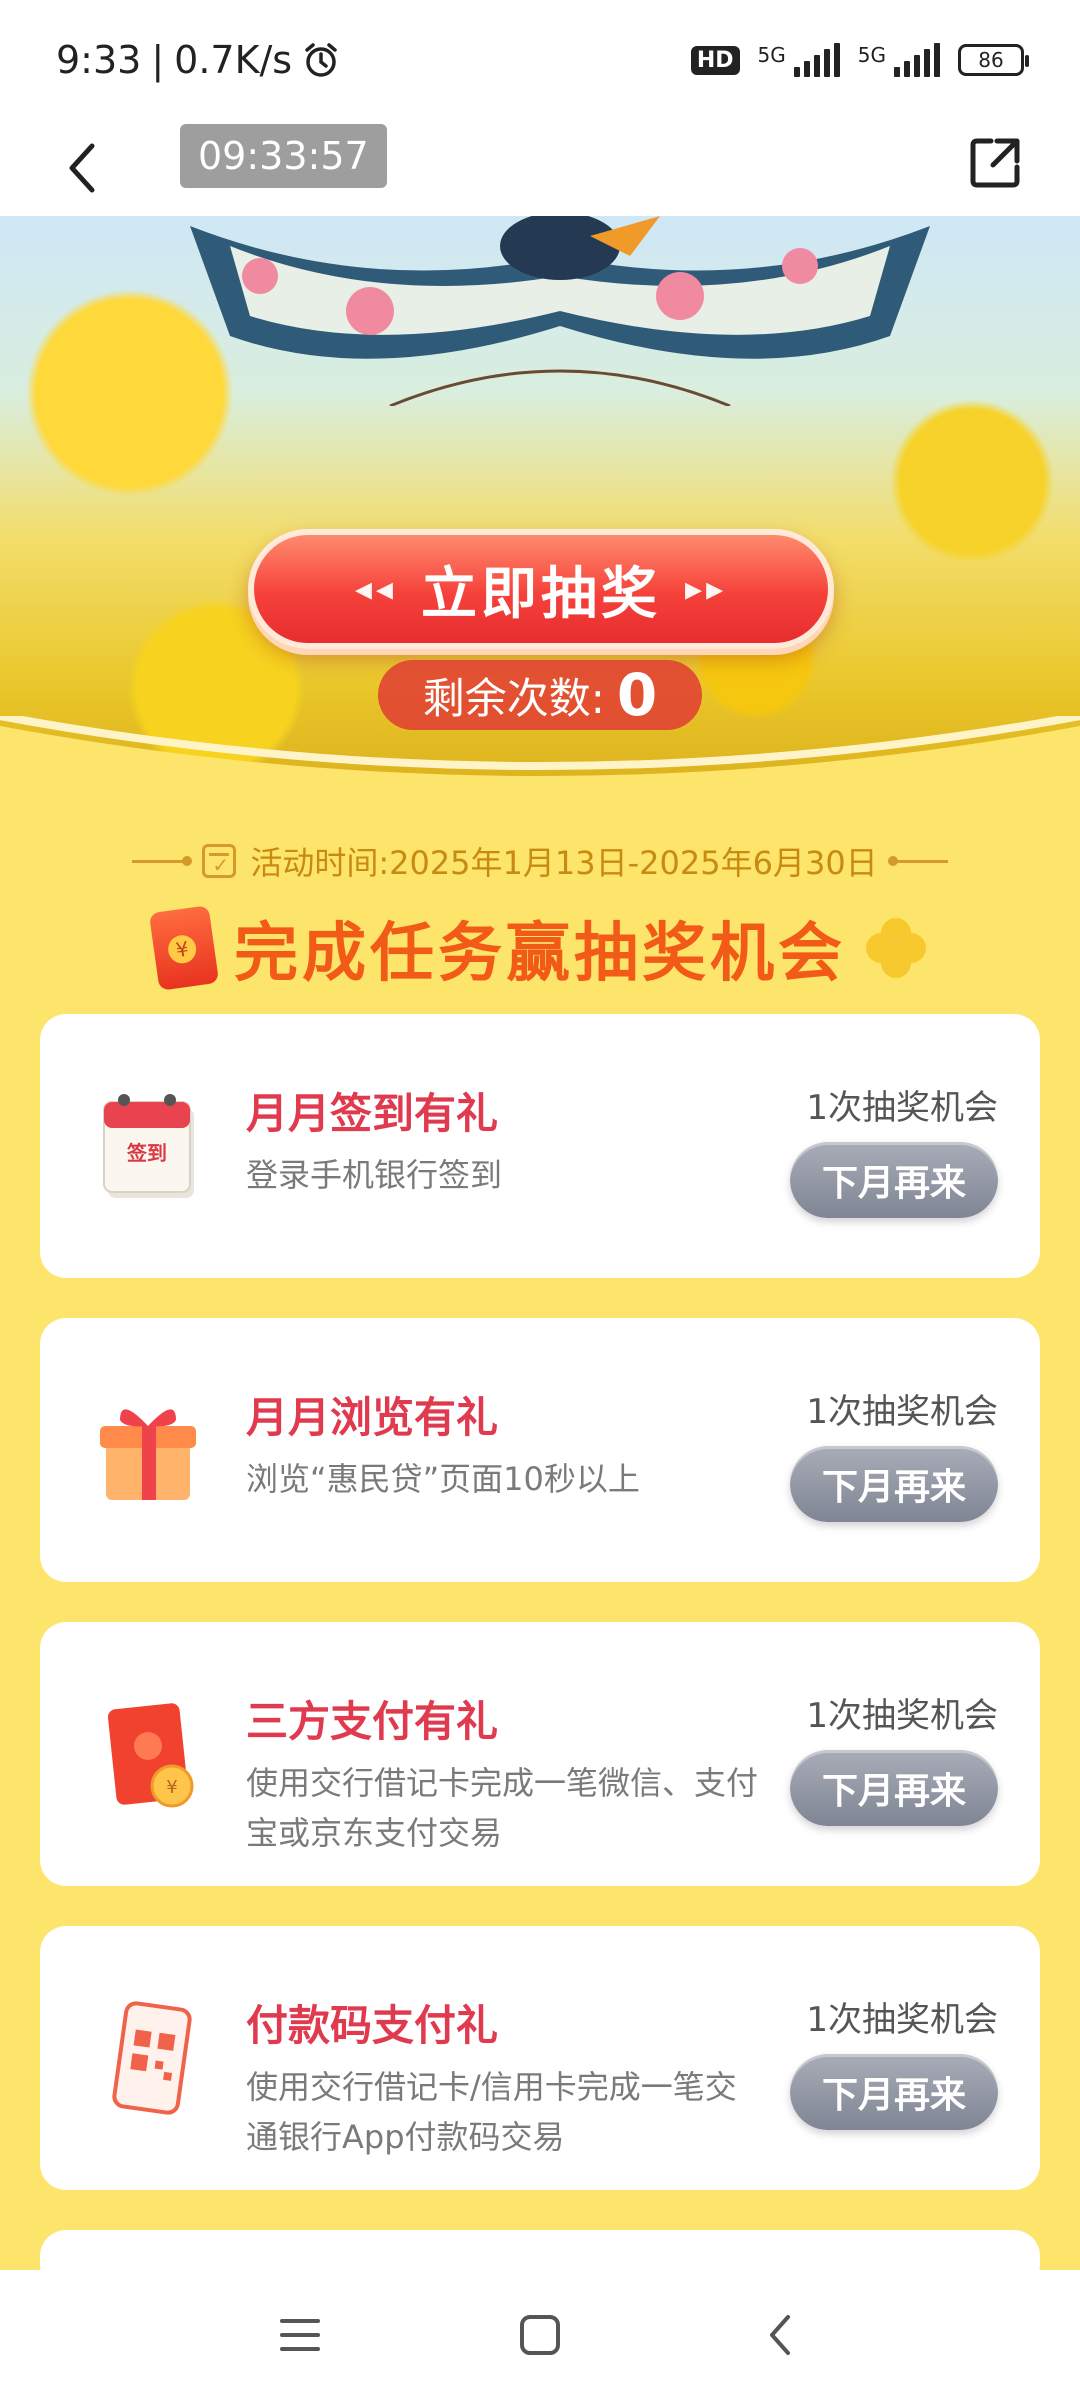  I want to click on signal-1-label: 5G, so click(771, 55).